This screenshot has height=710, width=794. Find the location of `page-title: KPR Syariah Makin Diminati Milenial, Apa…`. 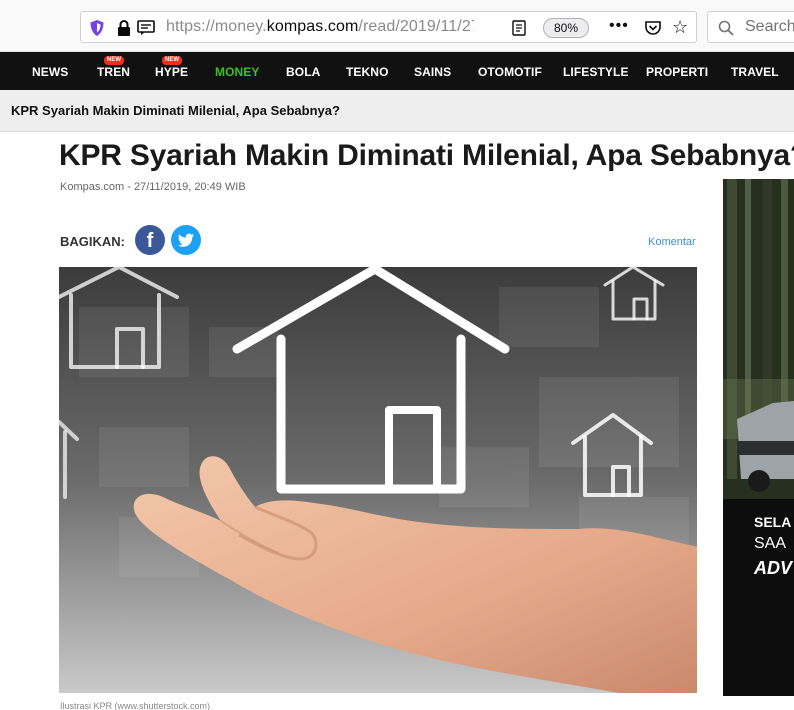

page-title: KPR Syariah Makin Diminati Milenial, Apa… is located at coordinates (426, 155).